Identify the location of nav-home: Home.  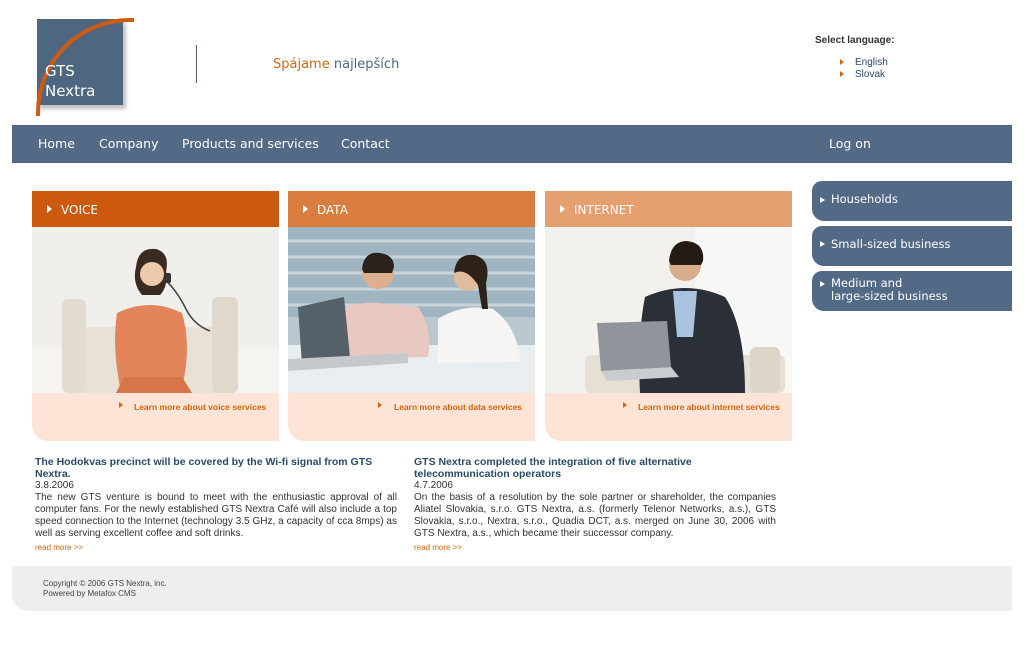
(56, 143).